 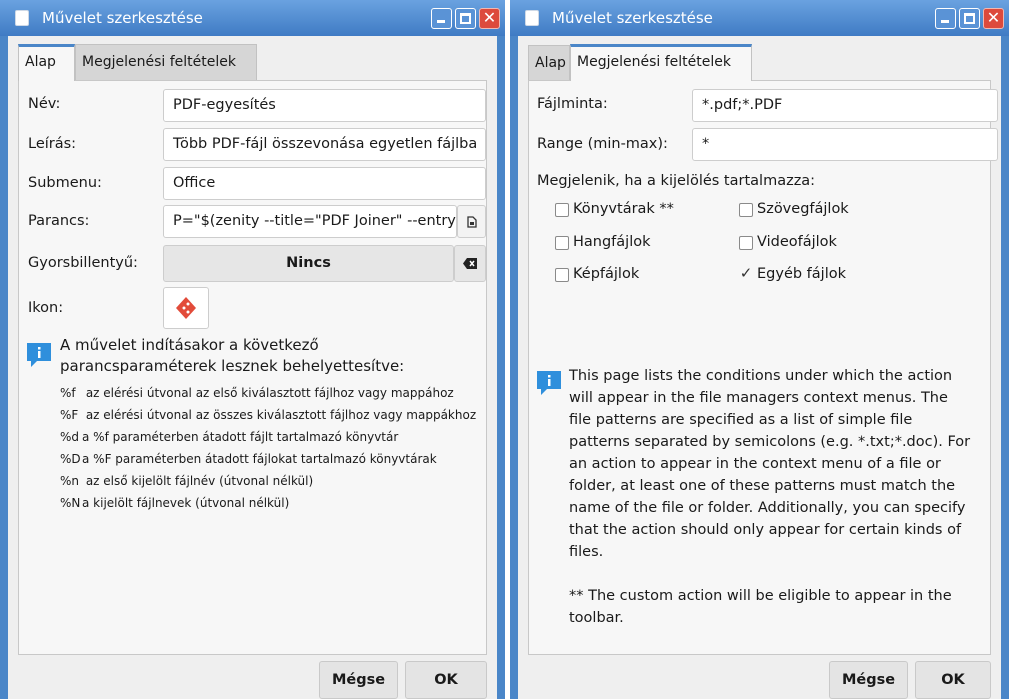 I want to click on file-pattern-label: Fájlminta:, so click(x=572, y=104).